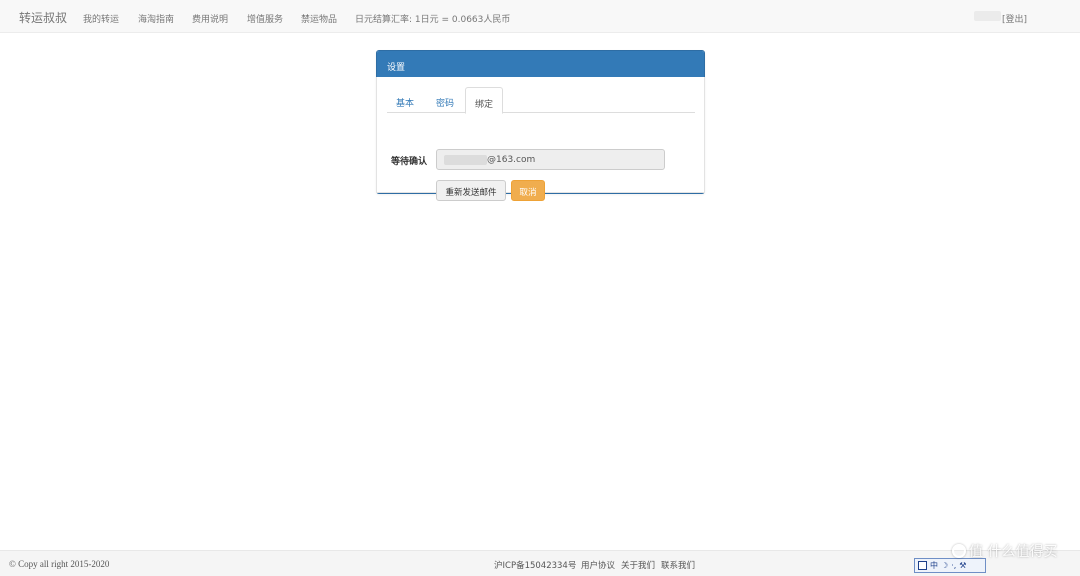 This screenshot has width=1080, height=576. I want to click on logout-link: [登出], so click(1014, 18).